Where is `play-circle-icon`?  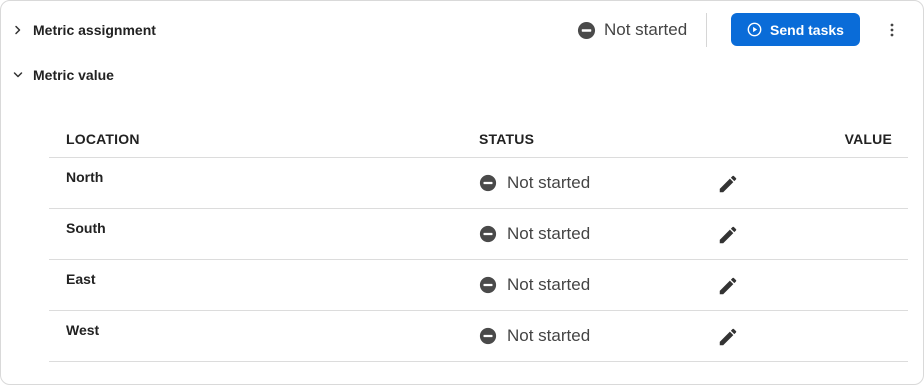
play-circle-icon is located at coordinates (754, 29).